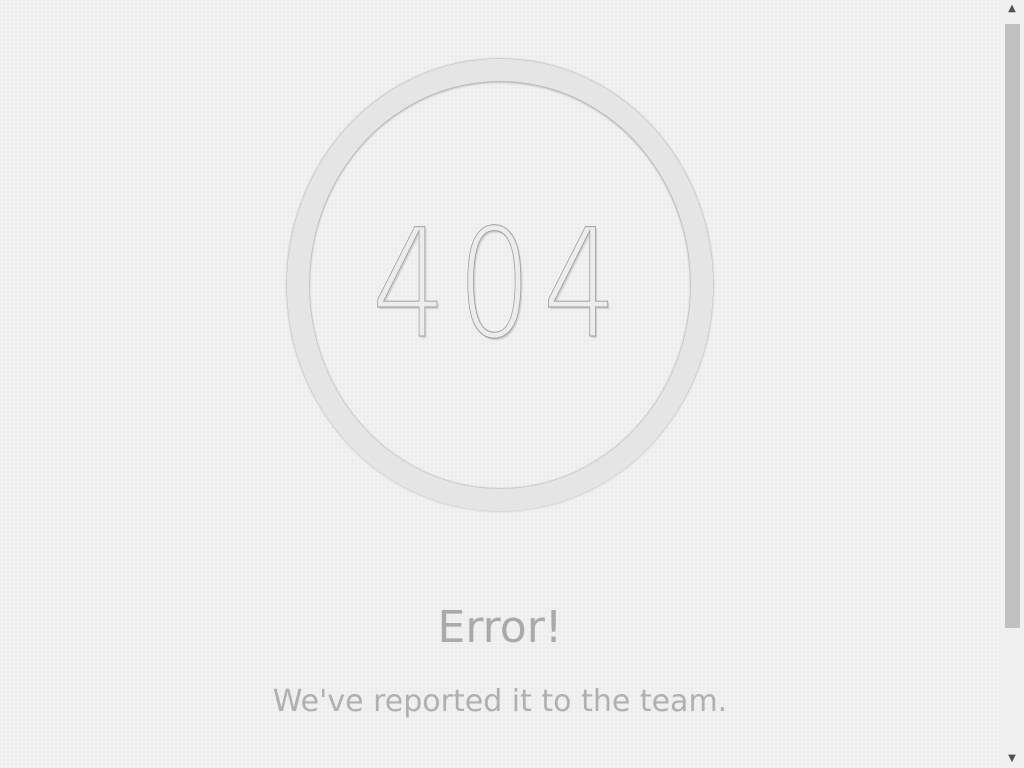 This screenshot has height=768, width=1024. I want to click on vertical-scrollbar: ▲ ▼, so click(1012, 384).